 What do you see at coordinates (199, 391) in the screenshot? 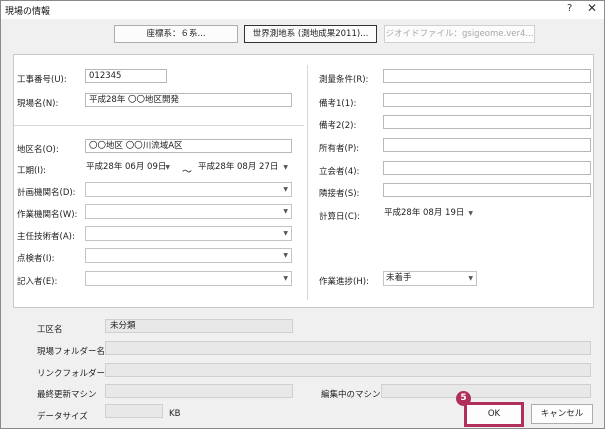
I see `last-machine-value` at bounding box center [199, 391].